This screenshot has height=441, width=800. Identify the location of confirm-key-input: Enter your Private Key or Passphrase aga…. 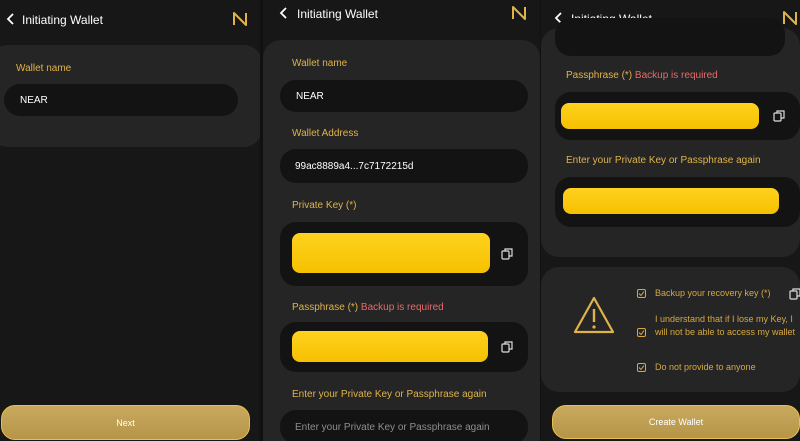
(404, 425).